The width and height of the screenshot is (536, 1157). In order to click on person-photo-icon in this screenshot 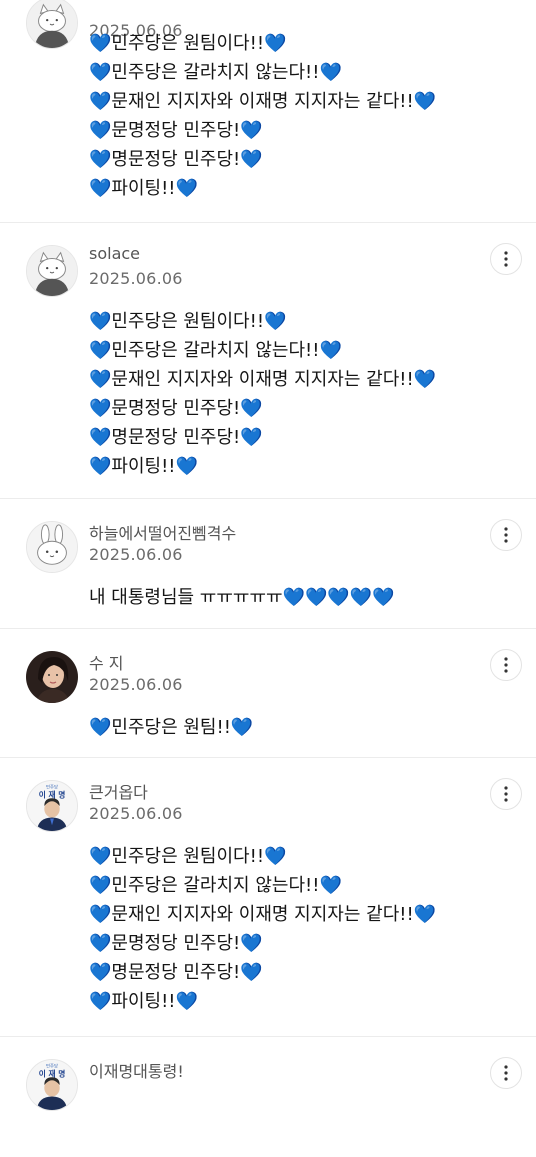, I will do `click(52, 677)`.